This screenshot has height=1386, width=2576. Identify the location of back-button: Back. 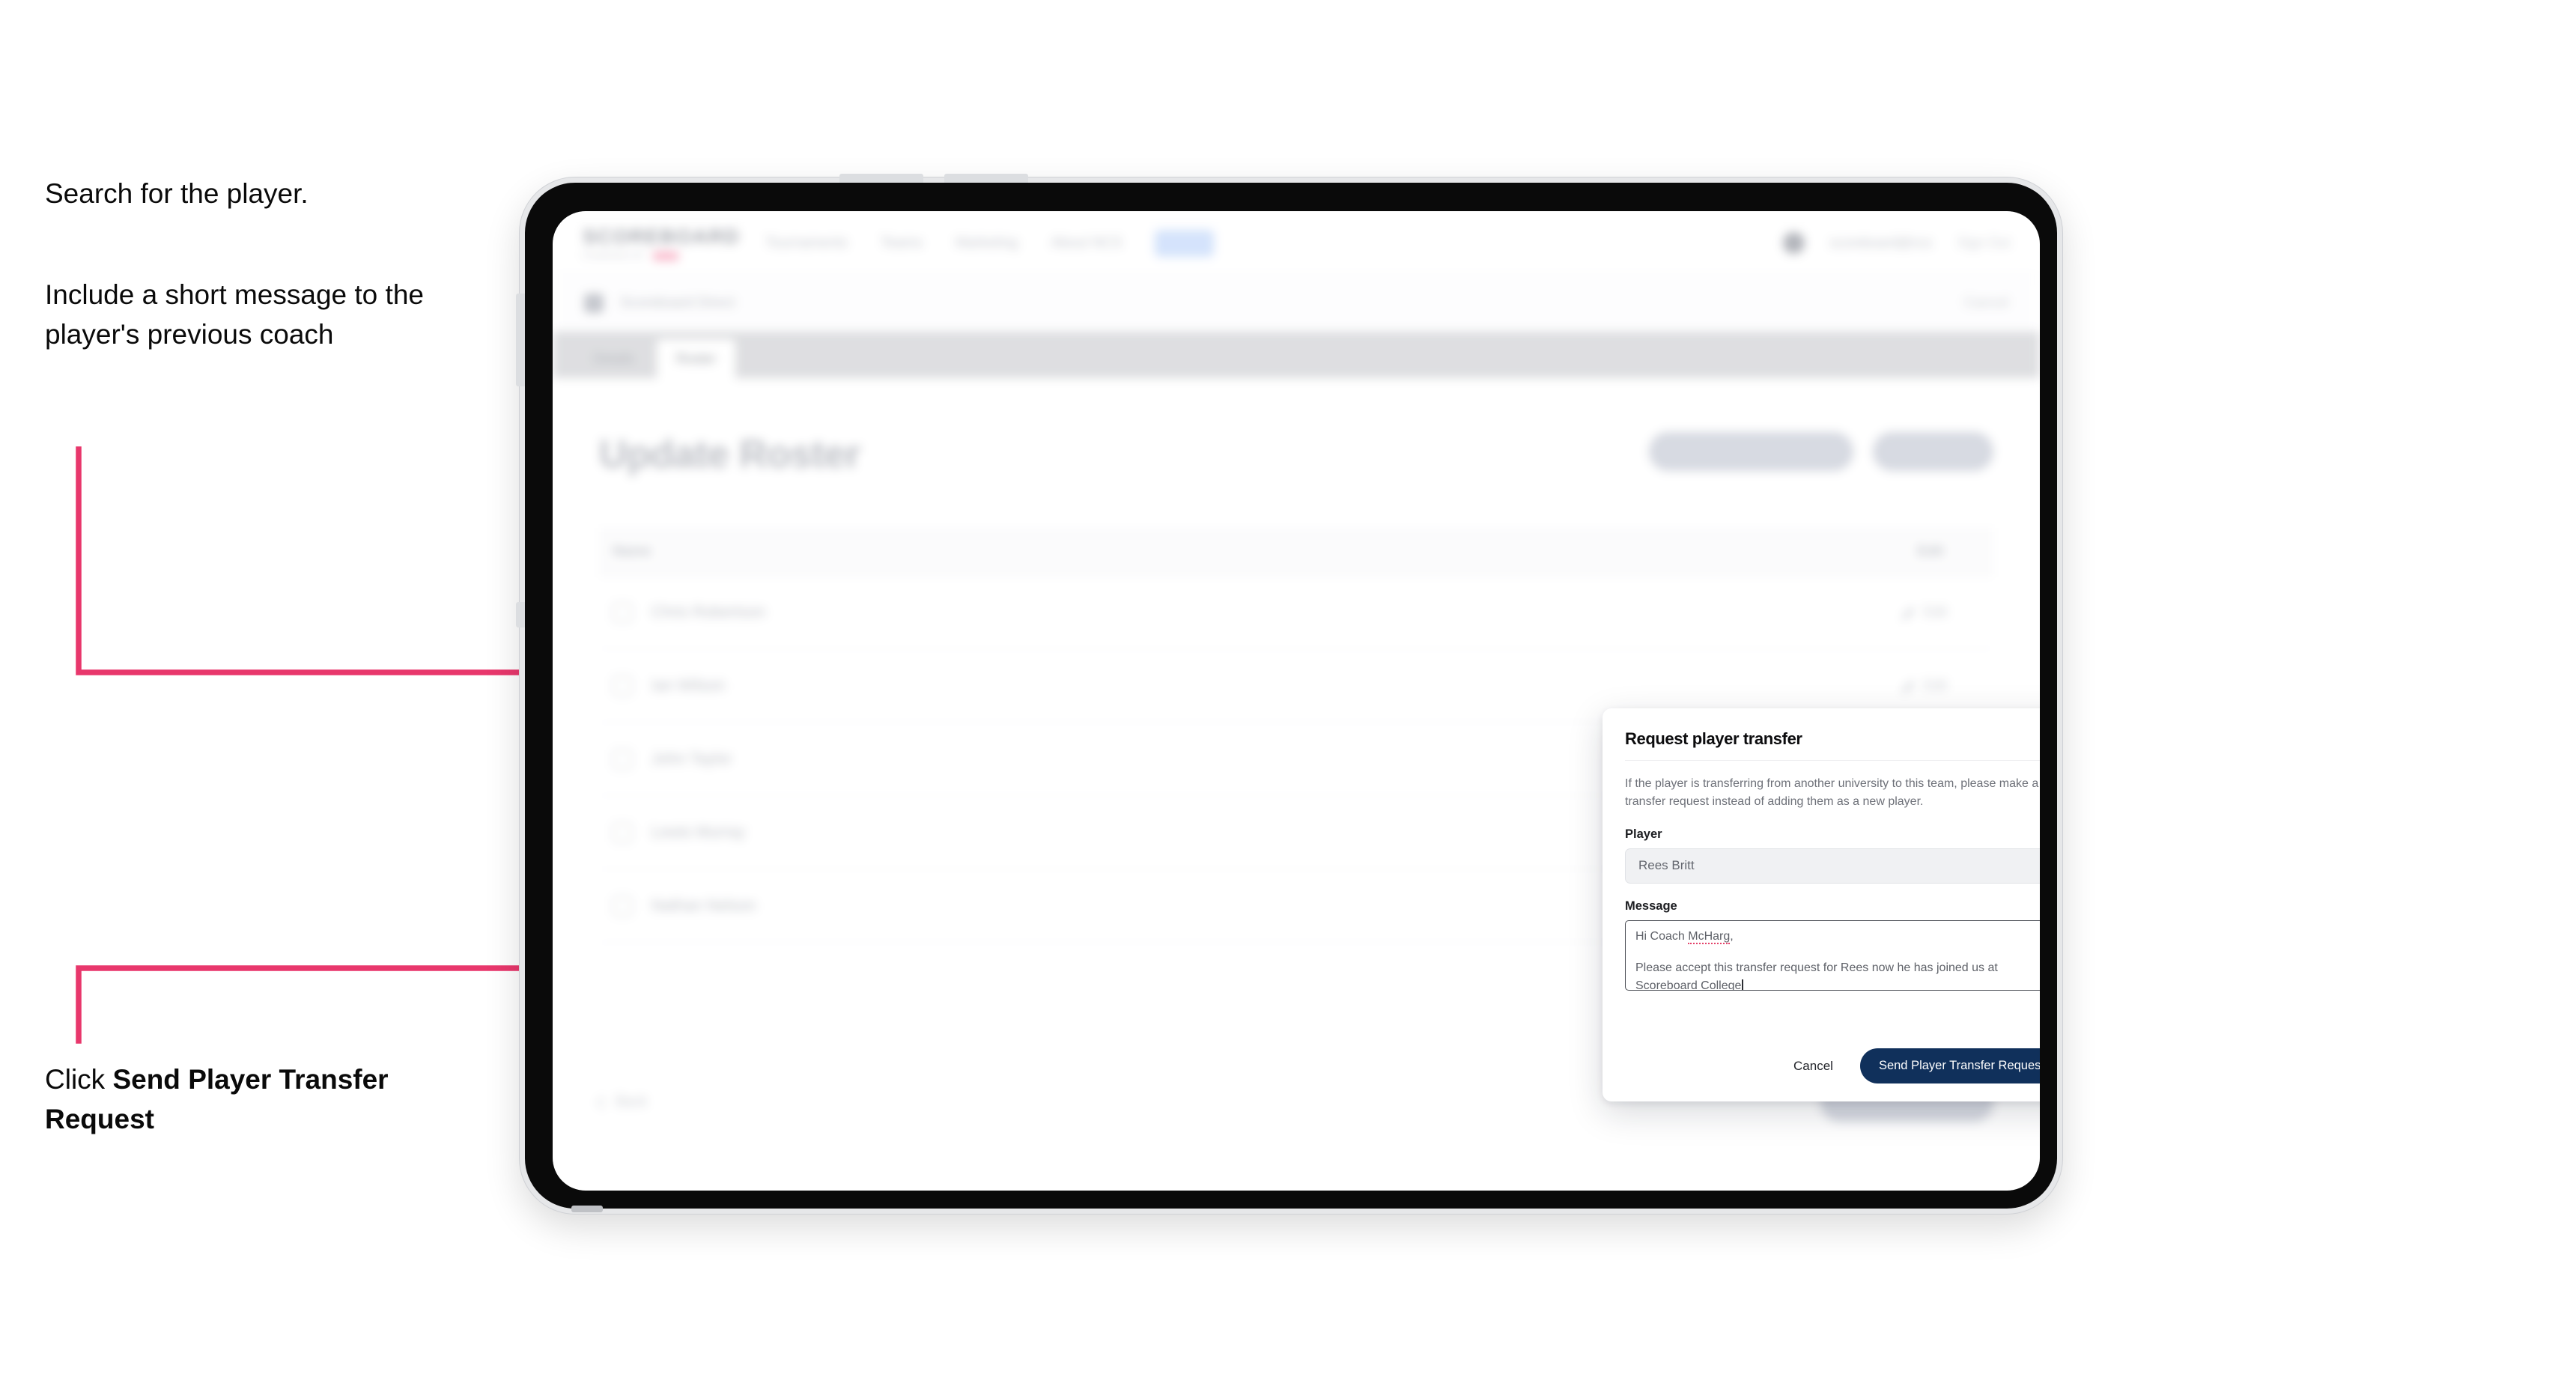
(622, 1102).